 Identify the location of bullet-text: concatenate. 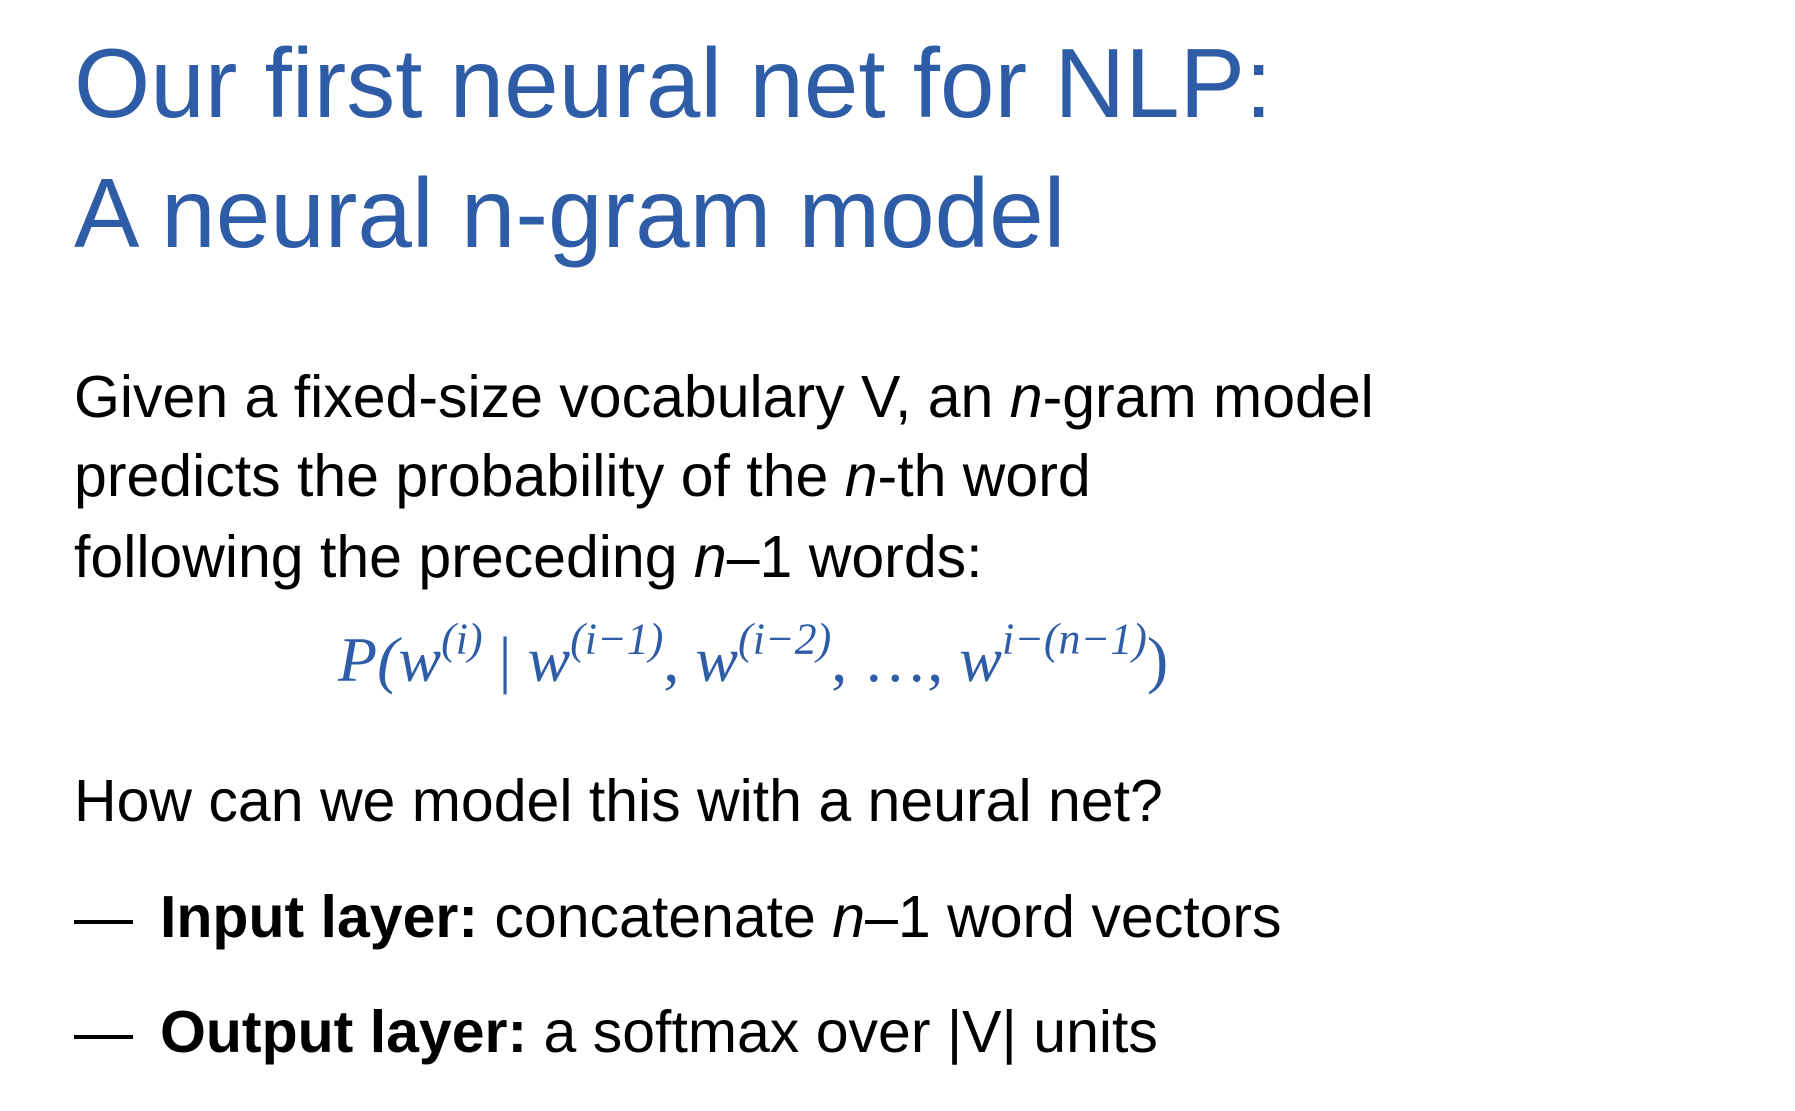
(655, 917).